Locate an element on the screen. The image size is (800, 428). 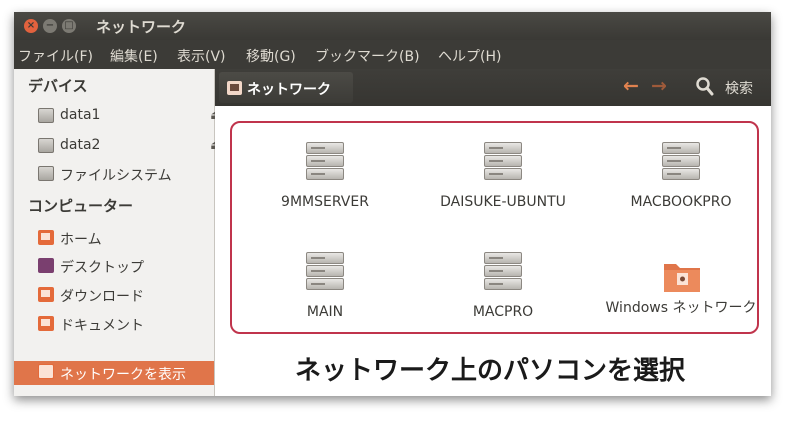
menu-edit: 編集(E) is located at coordinates (134, 56).